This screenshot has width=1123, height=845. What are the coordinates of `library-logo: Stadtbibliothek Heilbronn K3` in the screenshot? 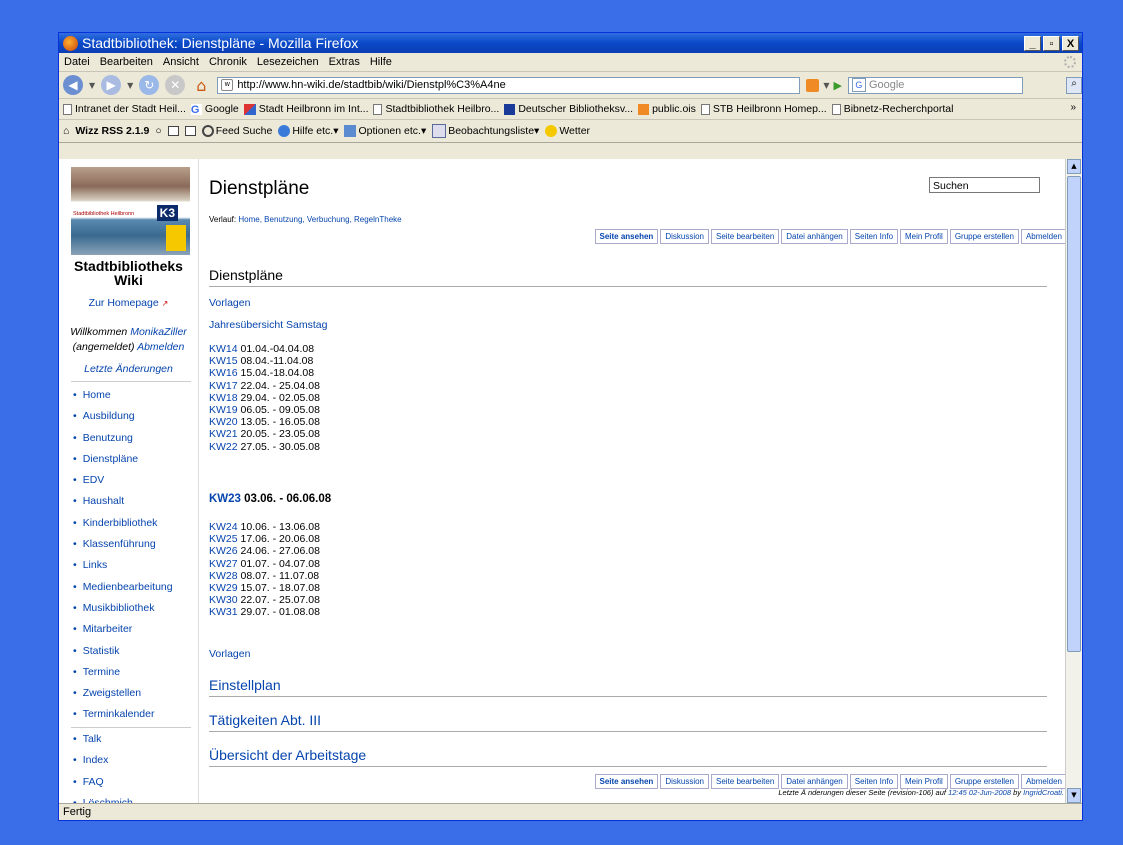 It's located at (130, 211).